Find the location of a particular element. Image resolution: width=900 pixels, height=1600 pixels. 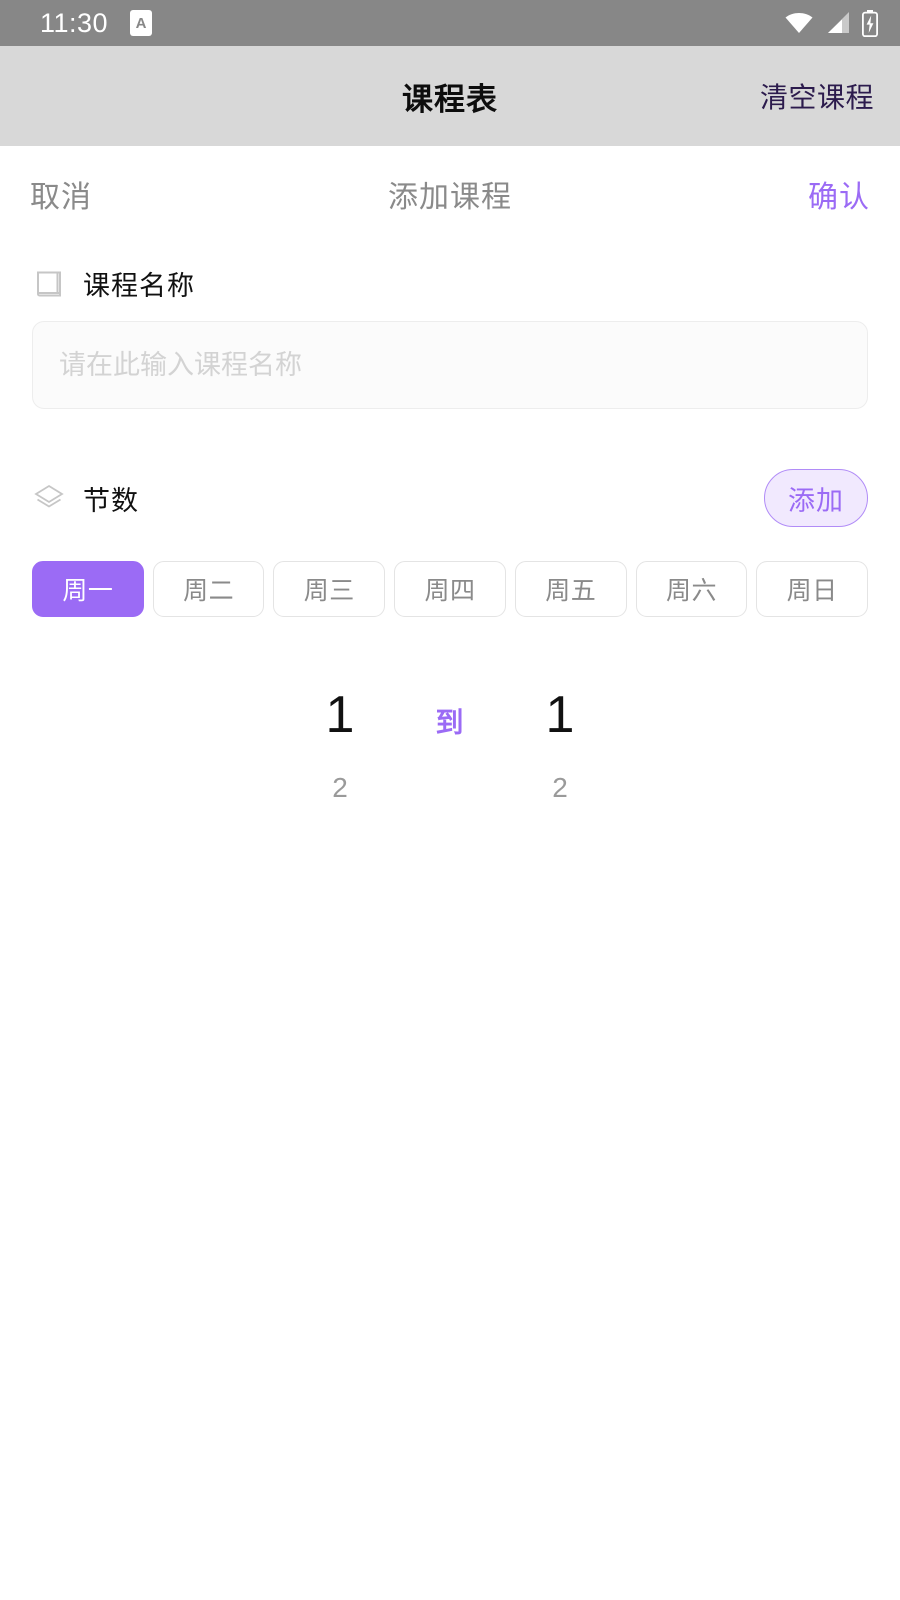

sheet-header: 取消 添加课程 确认 is located at coordinates (450, 194).